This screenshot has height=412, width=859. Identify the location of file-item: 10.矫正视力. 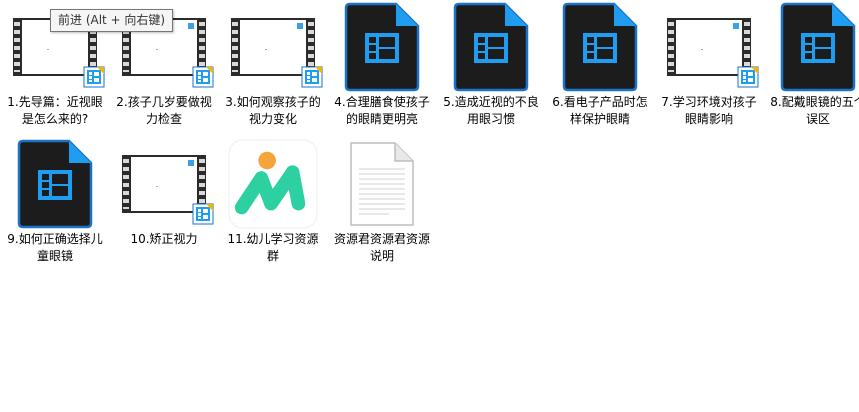
(164, 192).